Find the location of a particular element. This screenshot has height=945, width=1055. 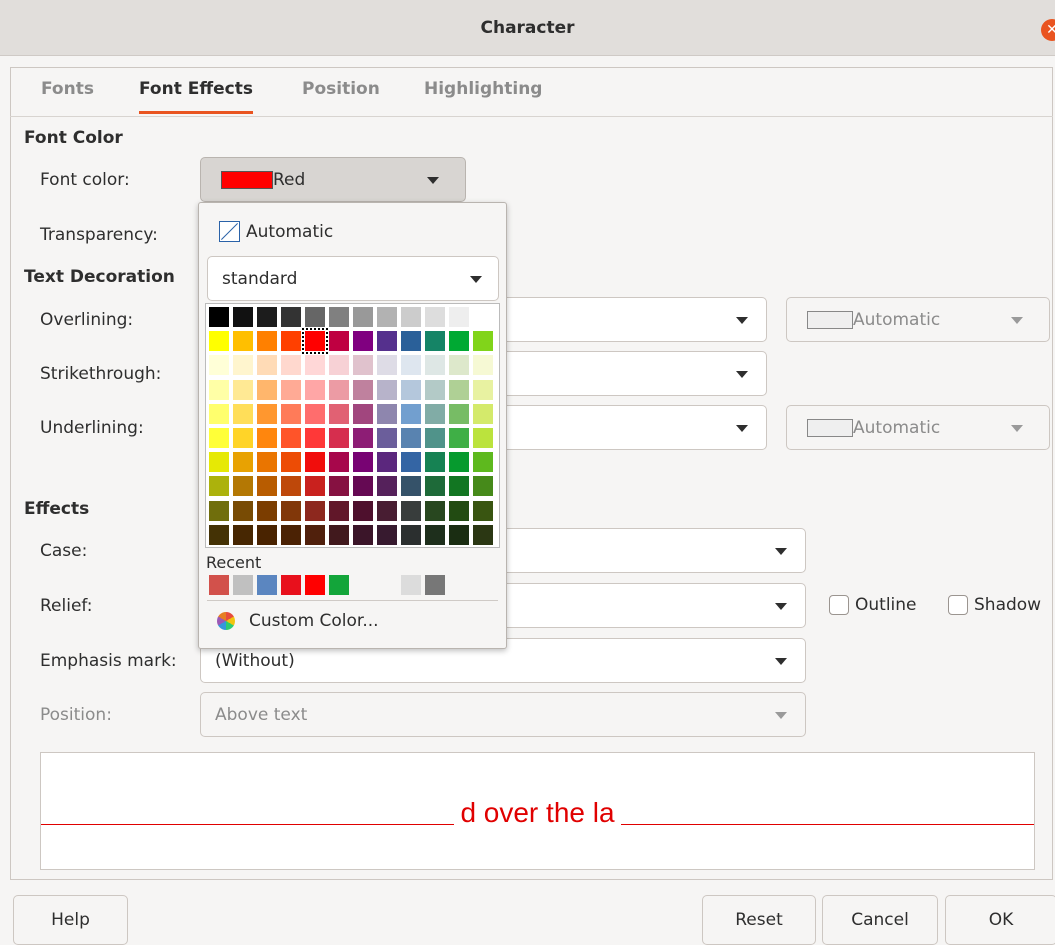

tab-font-effects: Font Effects is located at coordinates (196, 96).